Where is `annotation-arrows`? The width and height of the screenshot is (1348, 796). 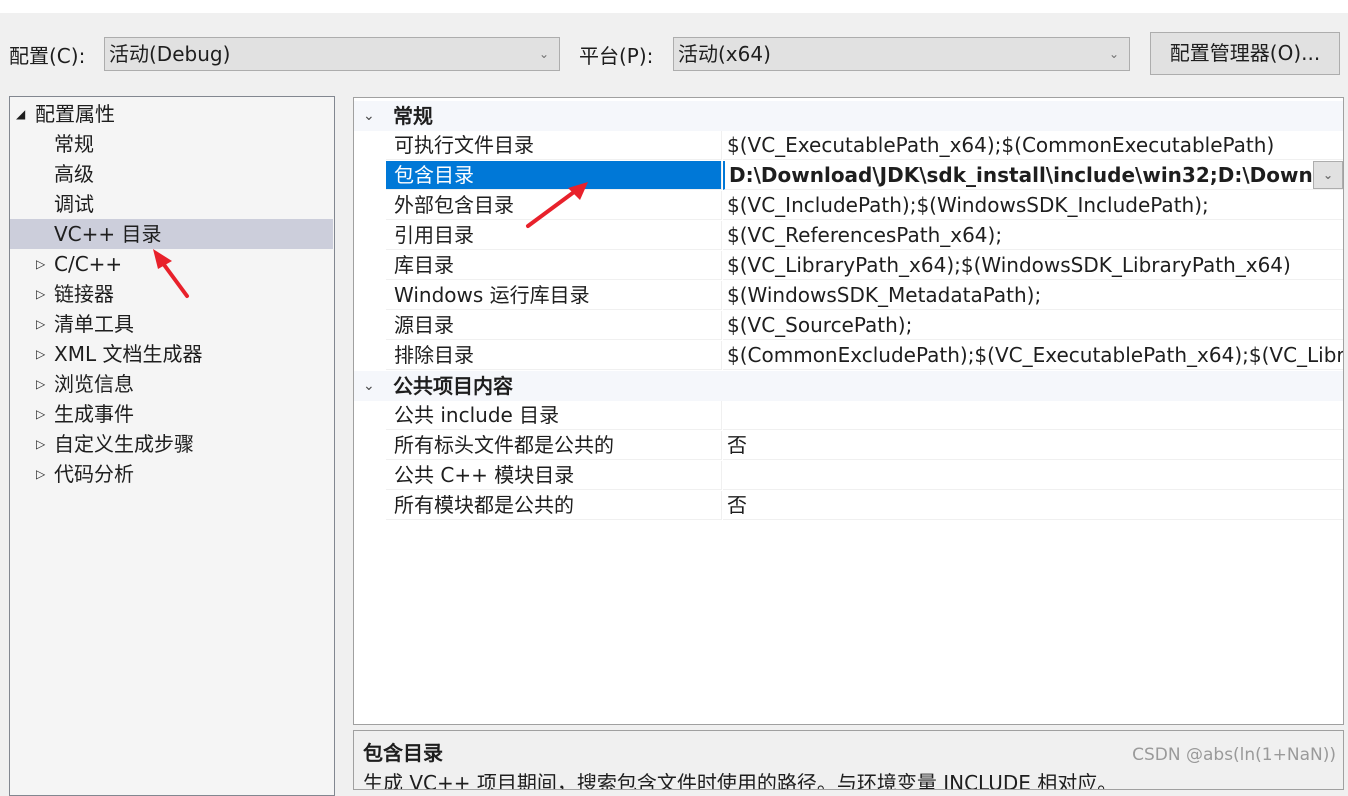
annotation-arrows is located at coordinates (370, 240).